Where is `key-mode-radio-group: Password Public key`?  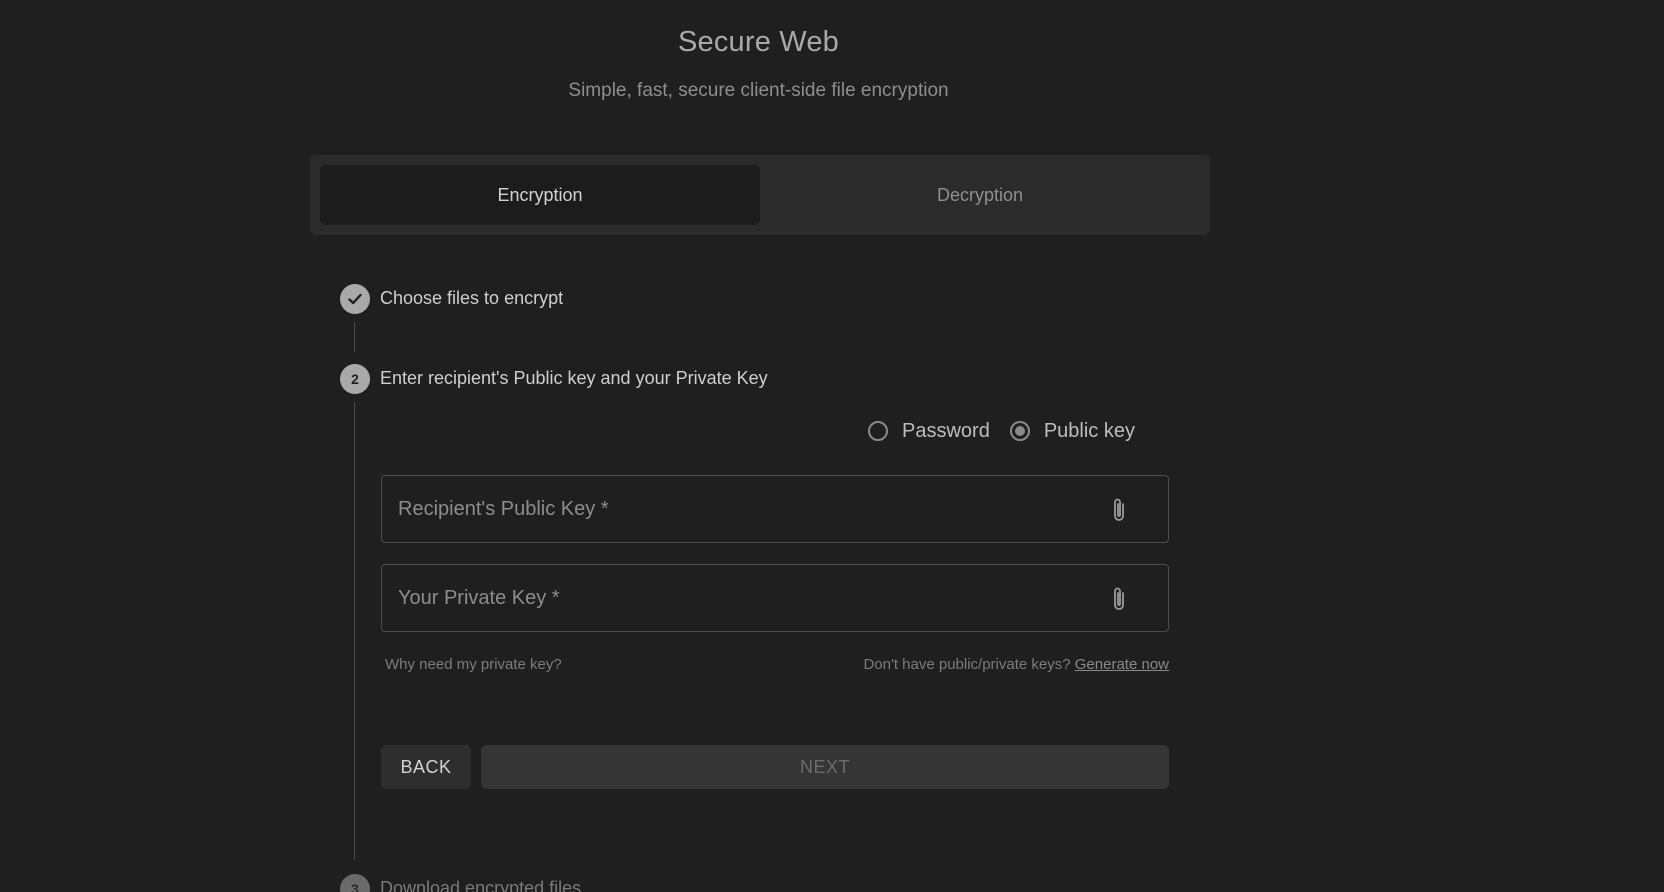 key-mode-radio-group: Password Public key is located at coordinates (1011, 431).